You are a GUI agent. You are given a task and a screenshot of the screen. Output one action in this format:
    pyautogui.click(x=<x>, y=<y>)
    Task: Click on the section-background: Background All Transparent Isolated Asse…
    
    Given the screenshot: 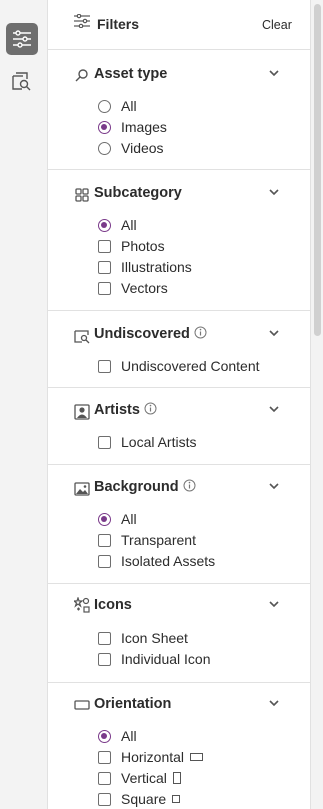 What is the action you would take?
    pyautogui.click(x=179, y=524)
    